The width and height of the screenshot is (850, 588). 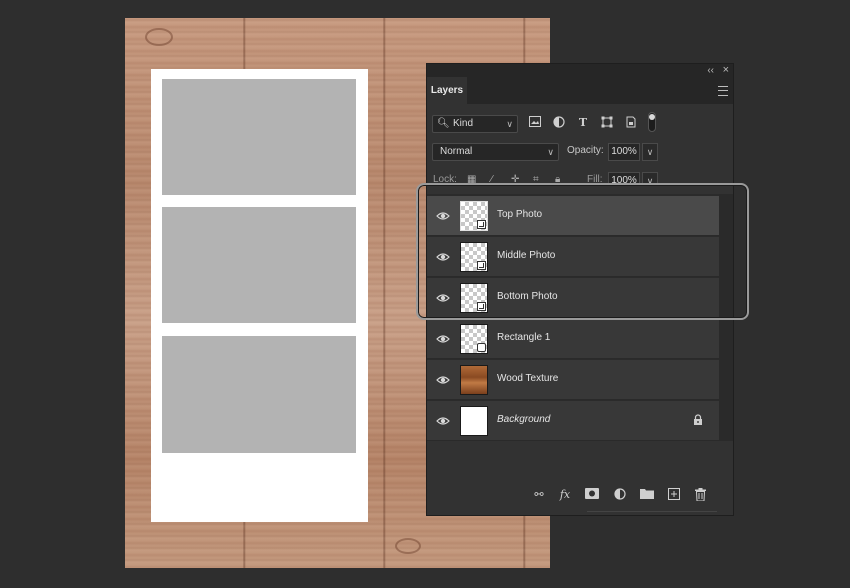 What do you see at coordinates (463, 123) in the screenshot?
I see `kind-filter-label: Kind` at bounding box center [463, 123].